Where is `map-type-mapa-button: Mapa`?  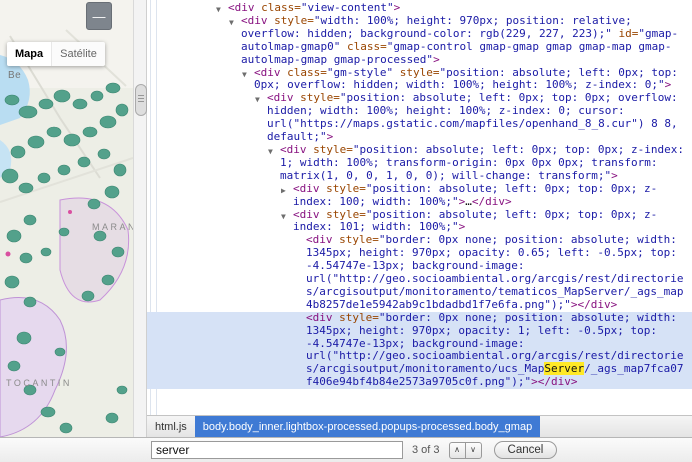 map-type-mapa-button: Mapa is located at coordinates (29, 54).